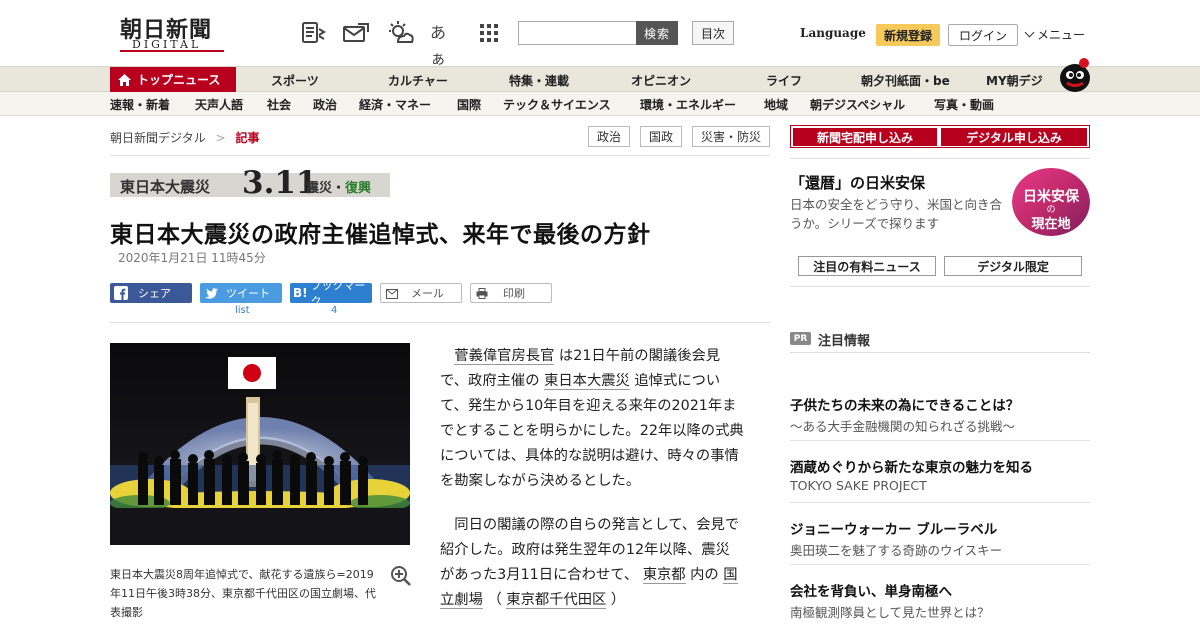 The image size is (1200, 632). I want to click on pr-item: 酒蔵めぐりから新たな東京の魅力を知る TOKYO SAKE PROJECT, so click(940, 475).